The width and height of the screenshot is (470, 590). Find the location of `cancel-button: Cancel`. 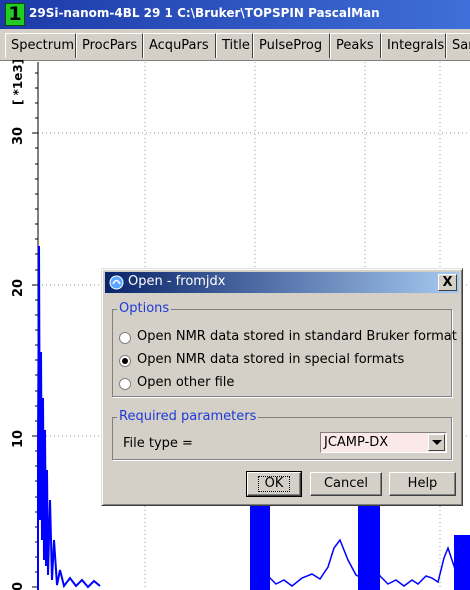

cancel-button: Cancel is located at coordinates (346, 484).